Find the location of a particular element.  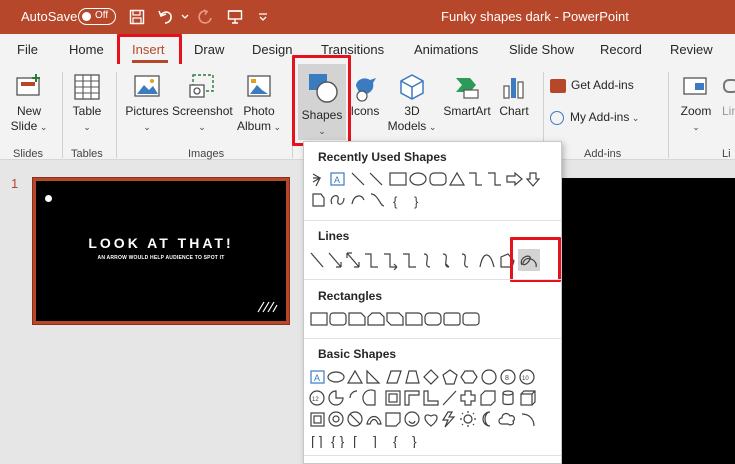

right-bracket-shape: ] is located at coordinates (375, 440).